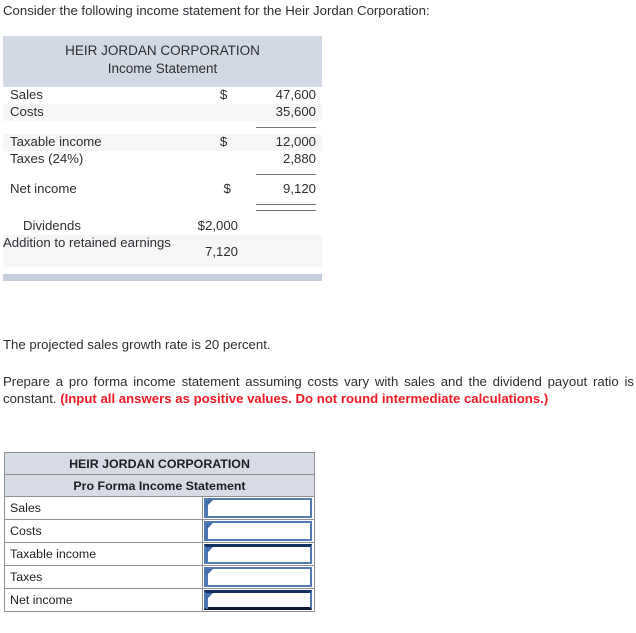 The width and height of the screenshot is (636, 633). What do you see at coordinates (227, 188) in the screenshot?
I see `row-currency-net-income: $` at bounding box center [227, 188].